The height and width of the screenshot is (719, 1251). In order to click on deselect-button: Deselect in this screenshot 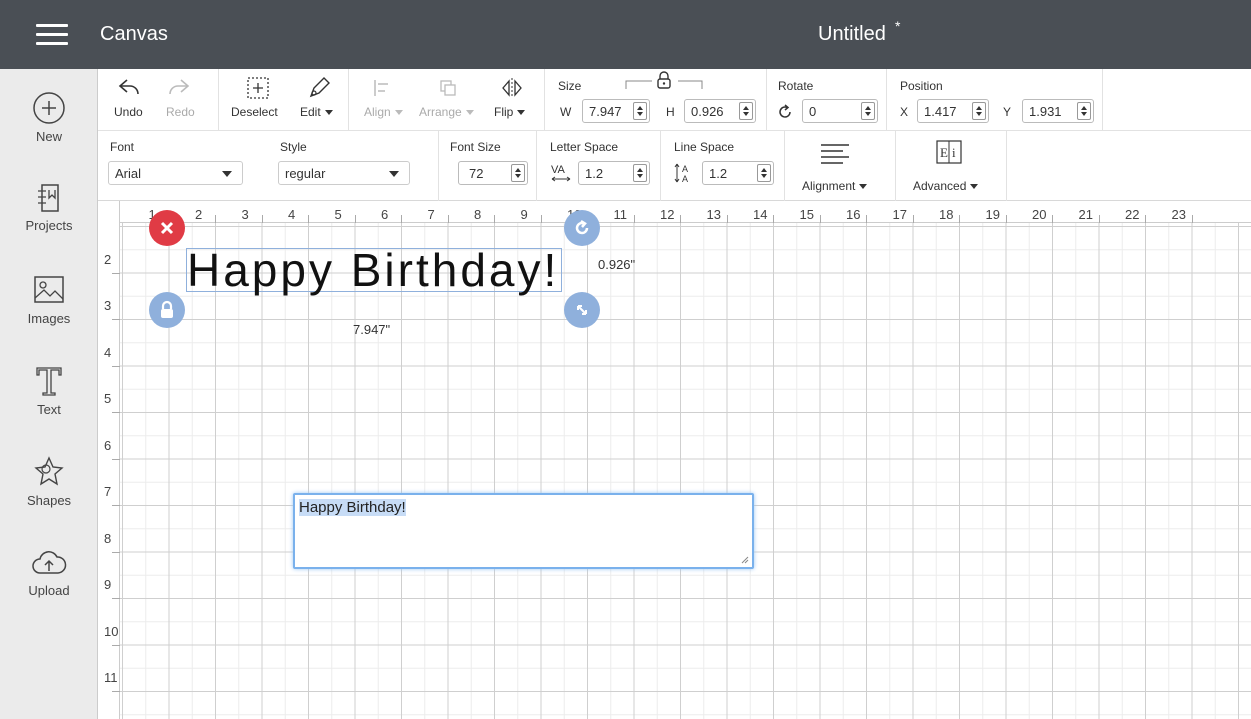, I will do `click(257, 100)`.